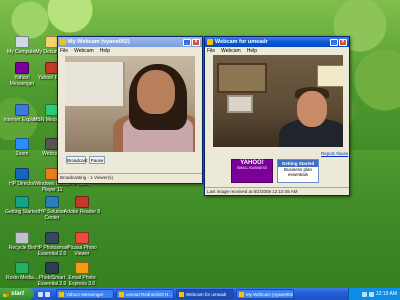  Describe the element at coordinates (252, 168) in the screenshot. I see `ad-yahoo-sub: SMALL BUSINESS` at that location.